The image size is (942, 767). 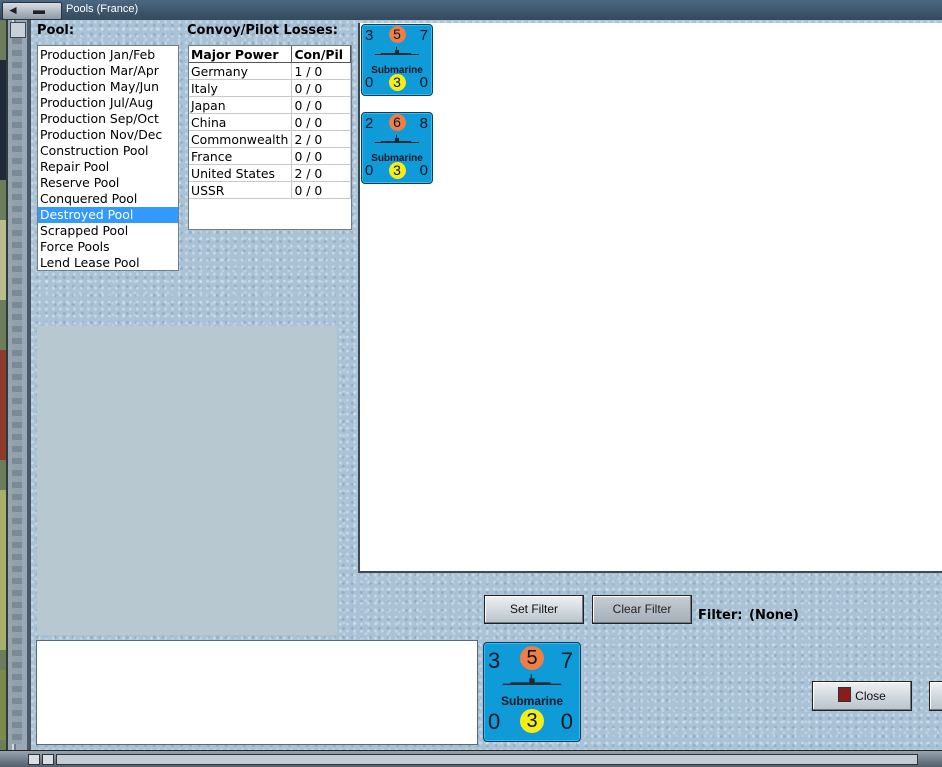 I want to click on pool-item: Force Pools, so click(x=108, y=247).